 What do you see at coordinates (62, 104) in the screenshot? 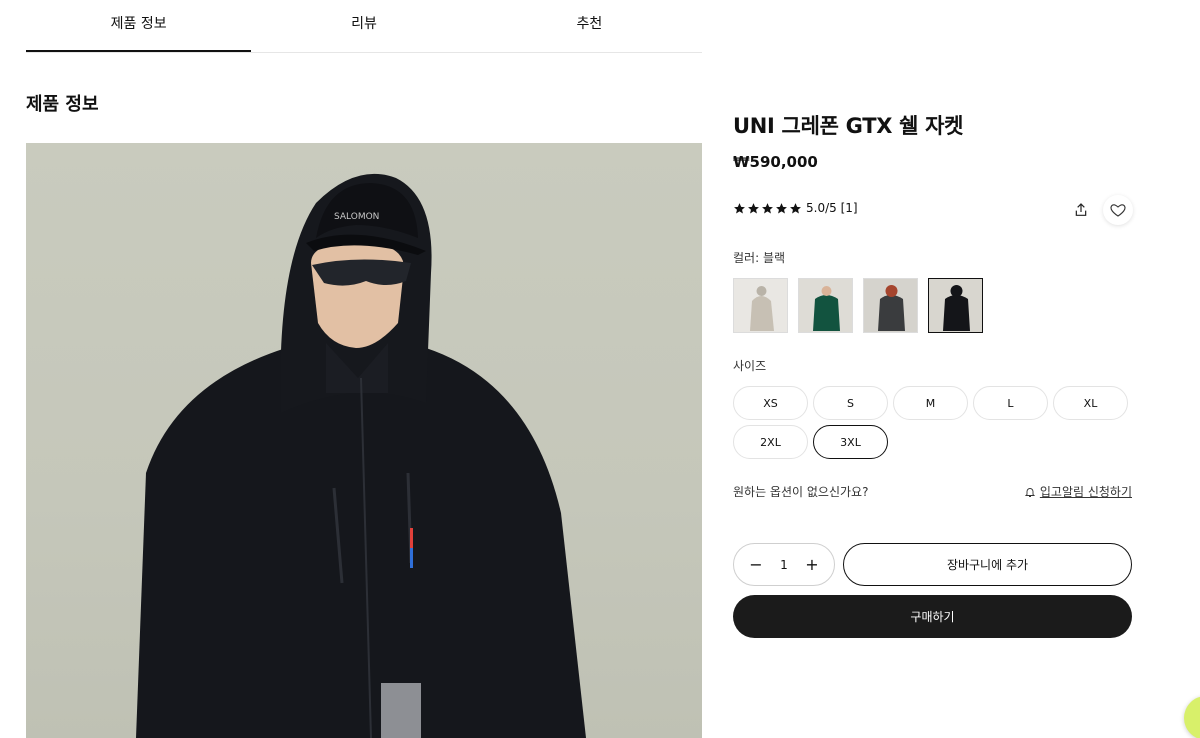
I see `section-title: 제품 정보` at bounding box center [62, 104].